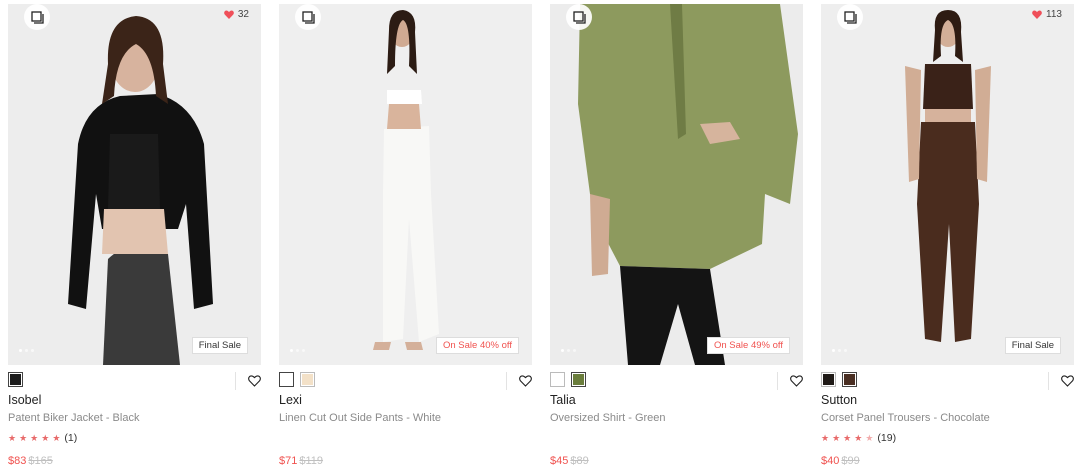 The image size is (1080, 470). I want to click on sale-price: $83, so click(17, 461).